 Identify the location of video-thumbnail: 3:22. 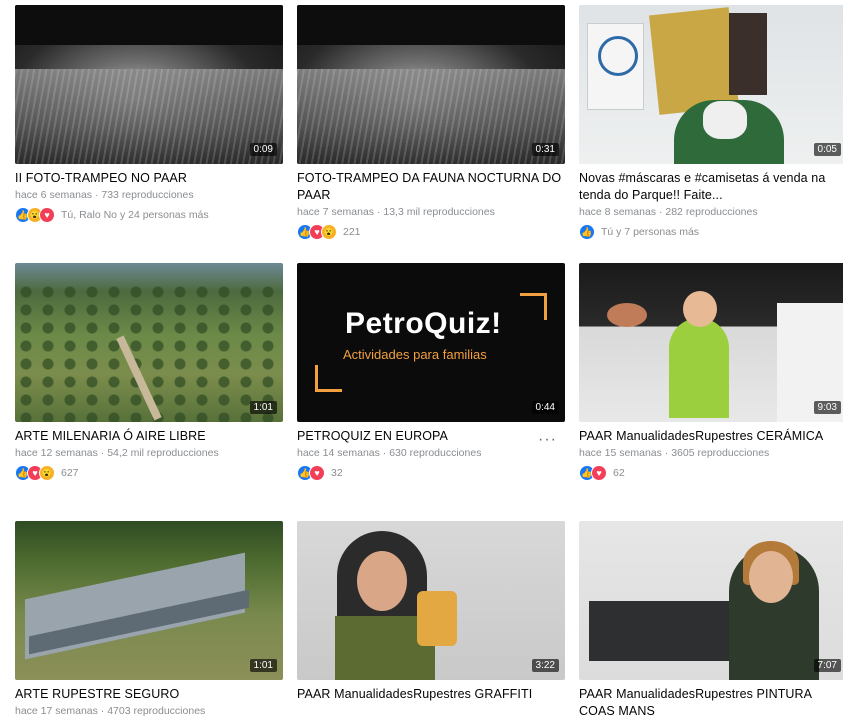
(431, 600).